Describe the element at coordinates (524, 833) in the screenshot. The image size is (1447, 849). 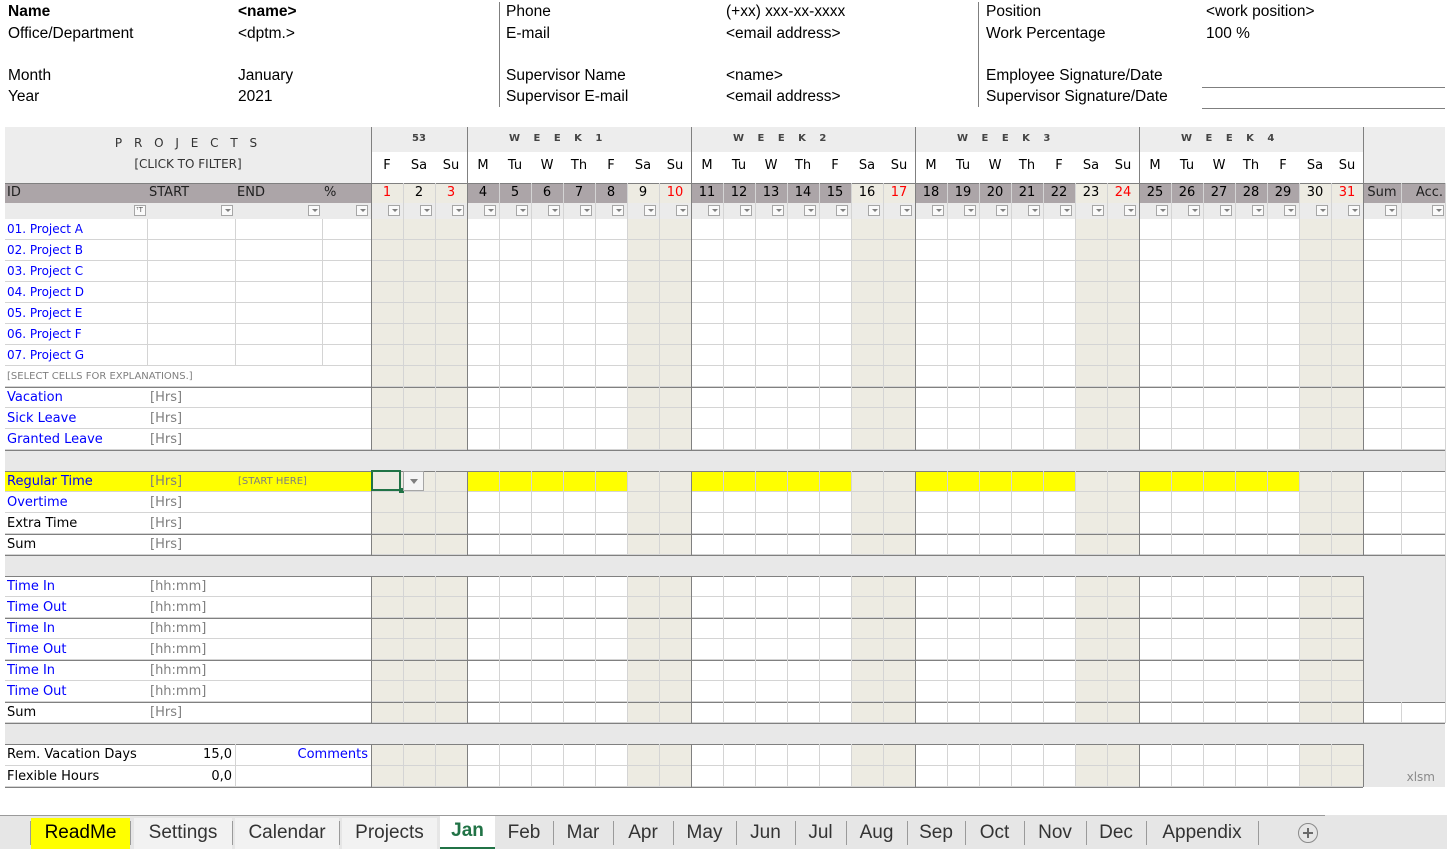
I see `sheet-tab-feb: Feb` at that location.